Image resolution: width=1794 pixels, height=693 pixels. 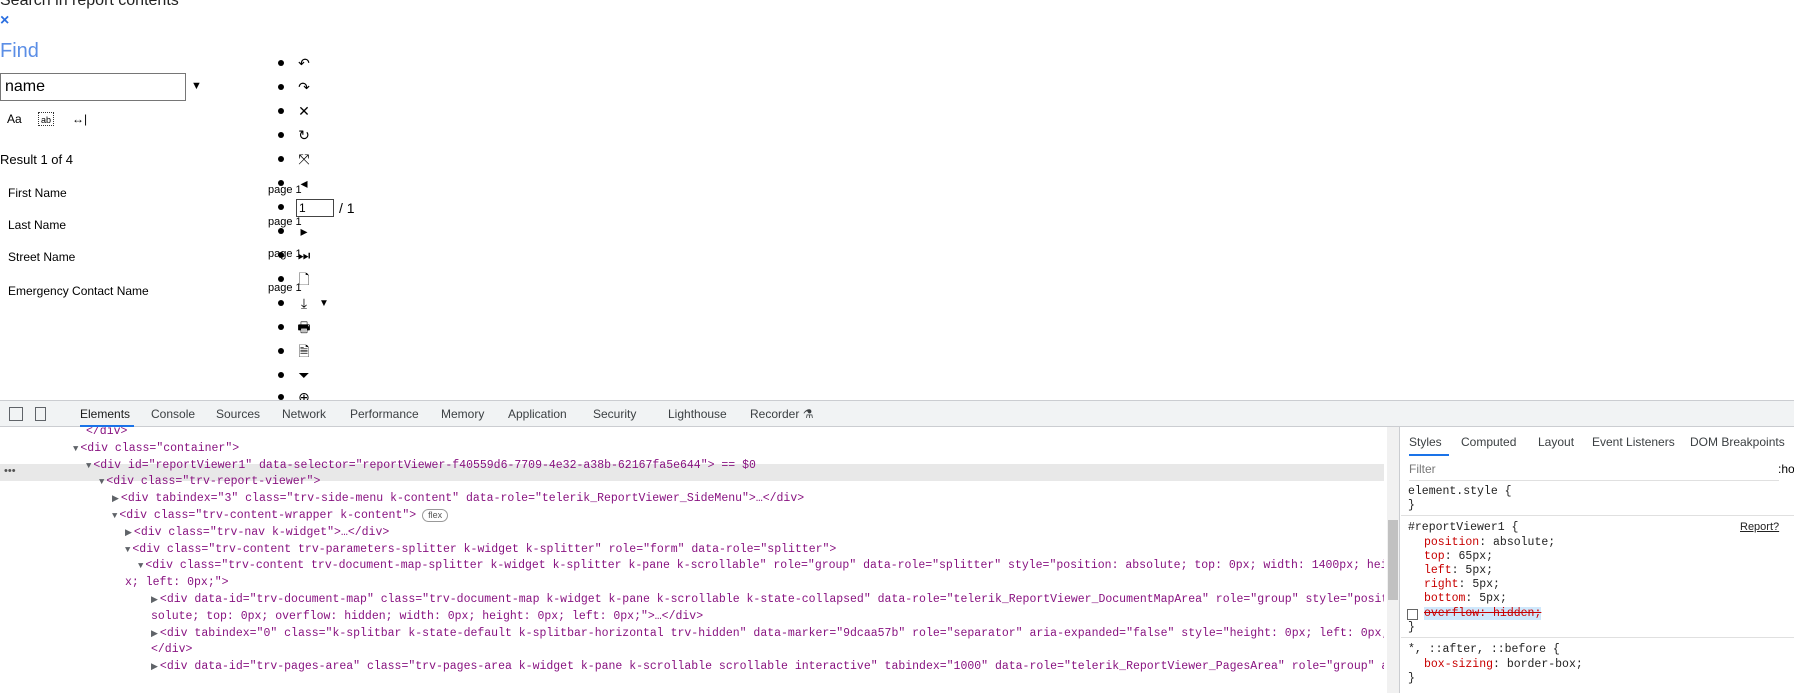 I want to click on stop-icon: ✕, so click(x=304, y=111).